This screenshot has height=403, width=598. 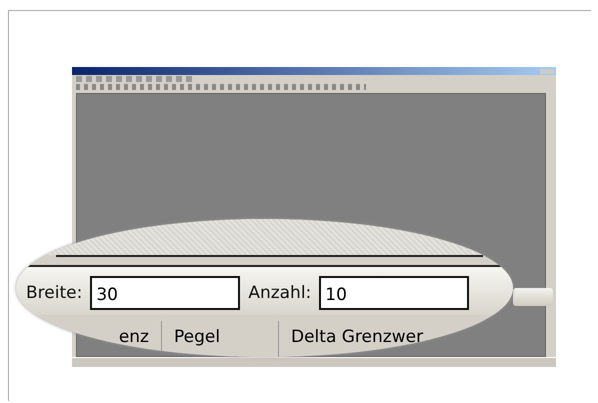 What do you see at coordinates (165, 293) in the screenshot?
I see `input-field: 30` at bounding box center [165, 293].